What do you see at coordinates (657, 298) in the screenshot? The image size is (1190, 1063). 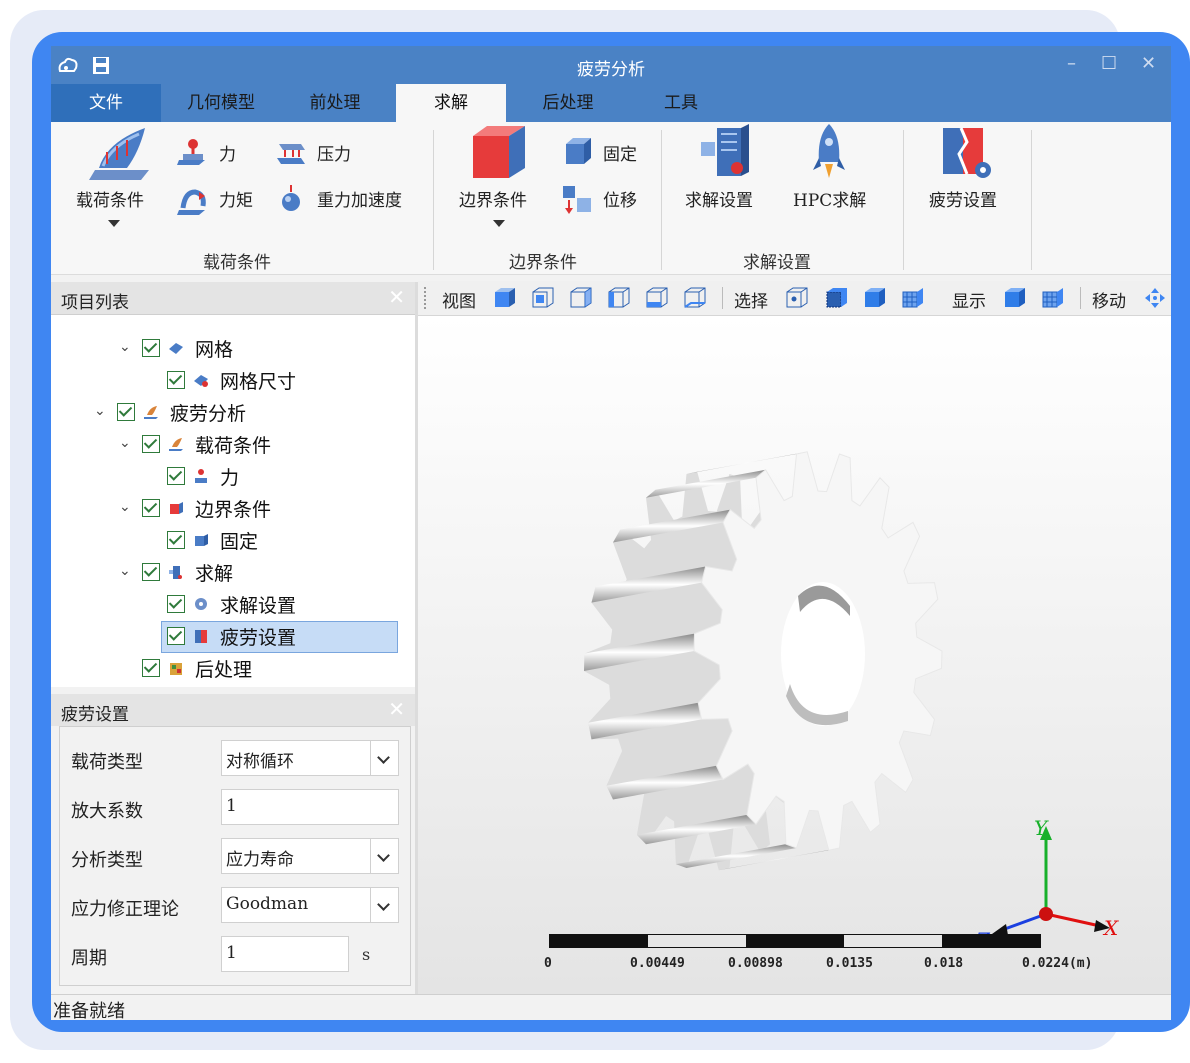 I see `view-bottom-icon` at bounding box center [657, 298].